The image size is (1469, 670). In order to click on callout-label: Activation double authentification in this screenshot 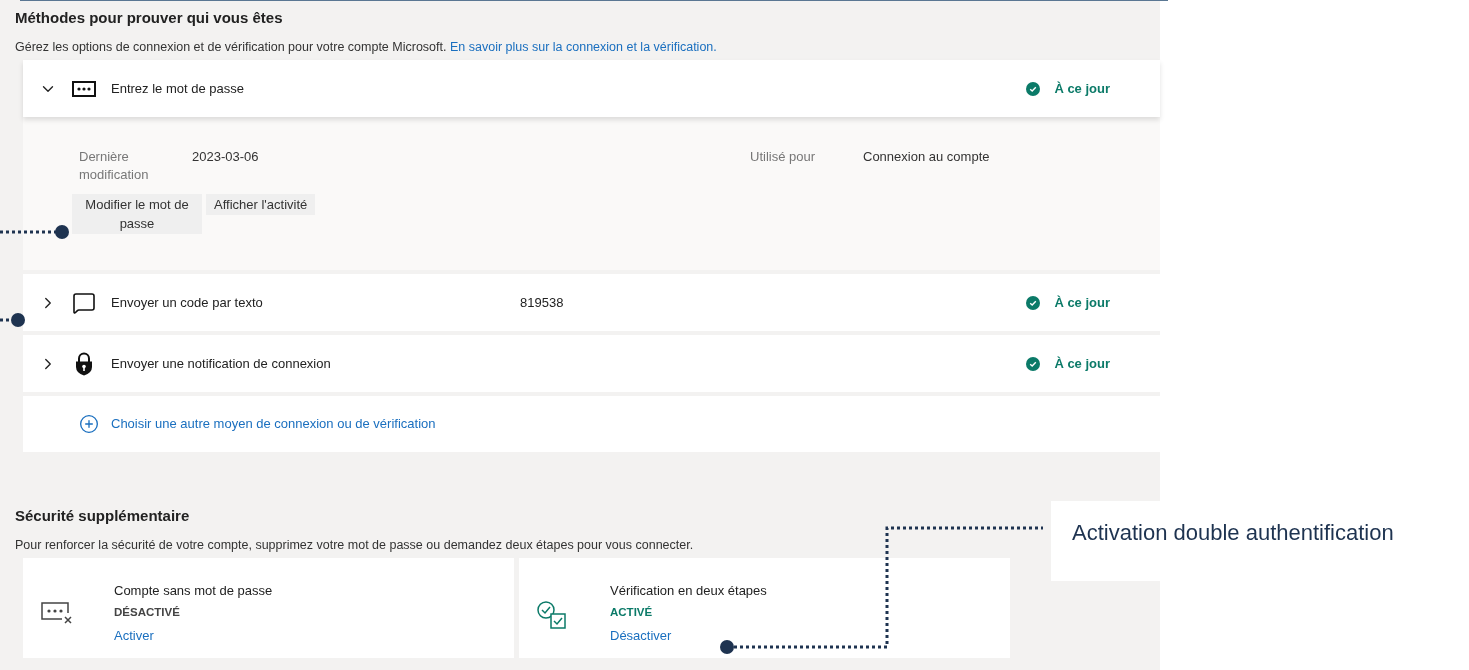, I will do `click(1233, 532)`.